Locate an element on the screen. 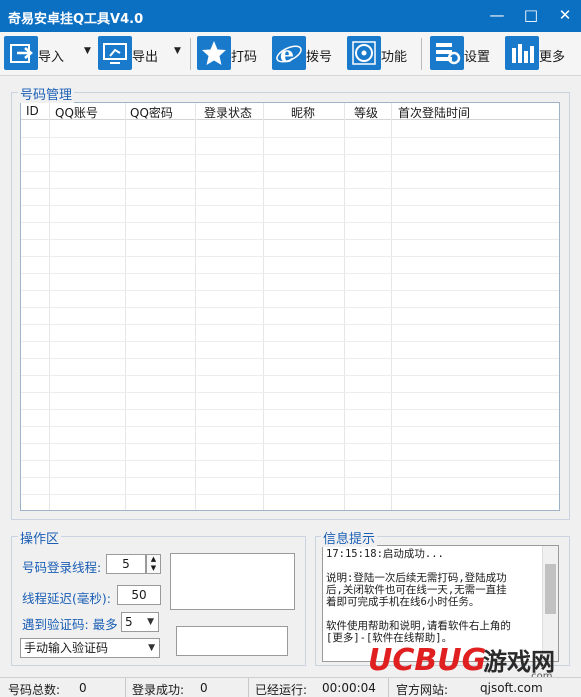  column-header-id: ID is located at coordinates (32, 111).